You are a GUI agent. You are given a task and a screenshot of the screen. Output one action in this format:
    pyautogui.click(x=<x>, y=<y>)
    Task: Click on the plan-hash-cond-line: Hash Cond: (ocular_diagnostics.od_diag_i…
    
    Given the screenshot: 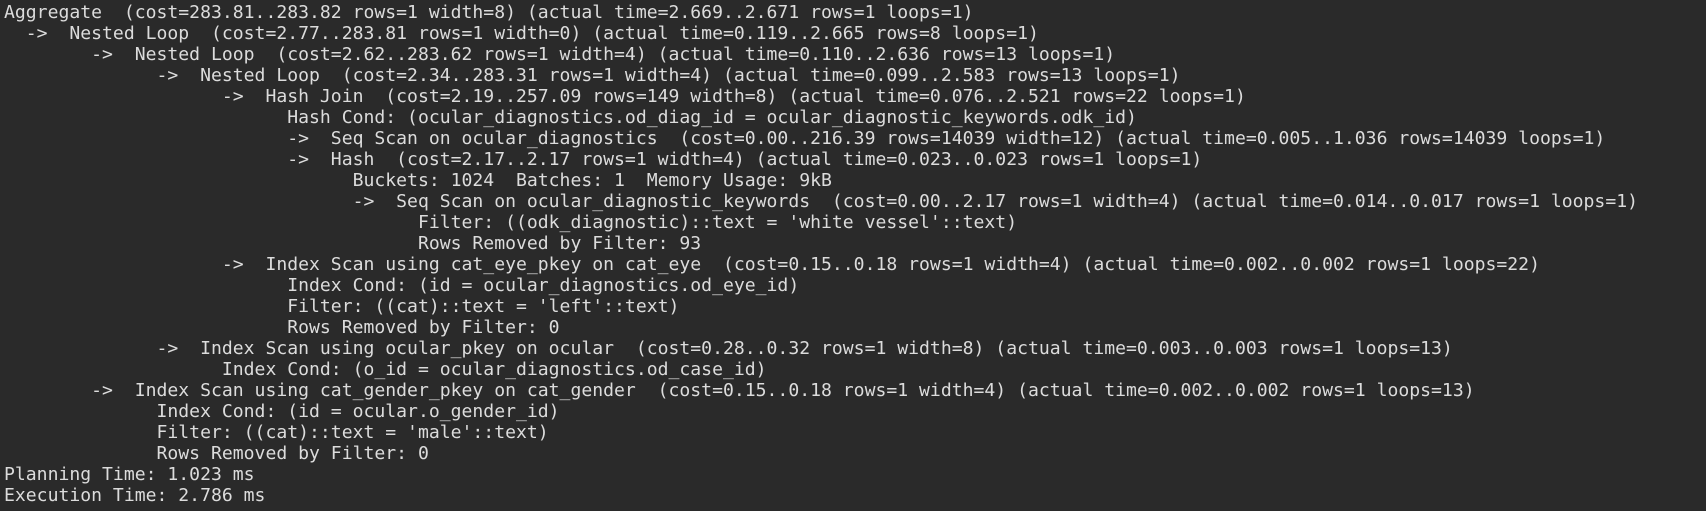 What is the action you would take?
    pyautogui.click(x=570, y=117)
    